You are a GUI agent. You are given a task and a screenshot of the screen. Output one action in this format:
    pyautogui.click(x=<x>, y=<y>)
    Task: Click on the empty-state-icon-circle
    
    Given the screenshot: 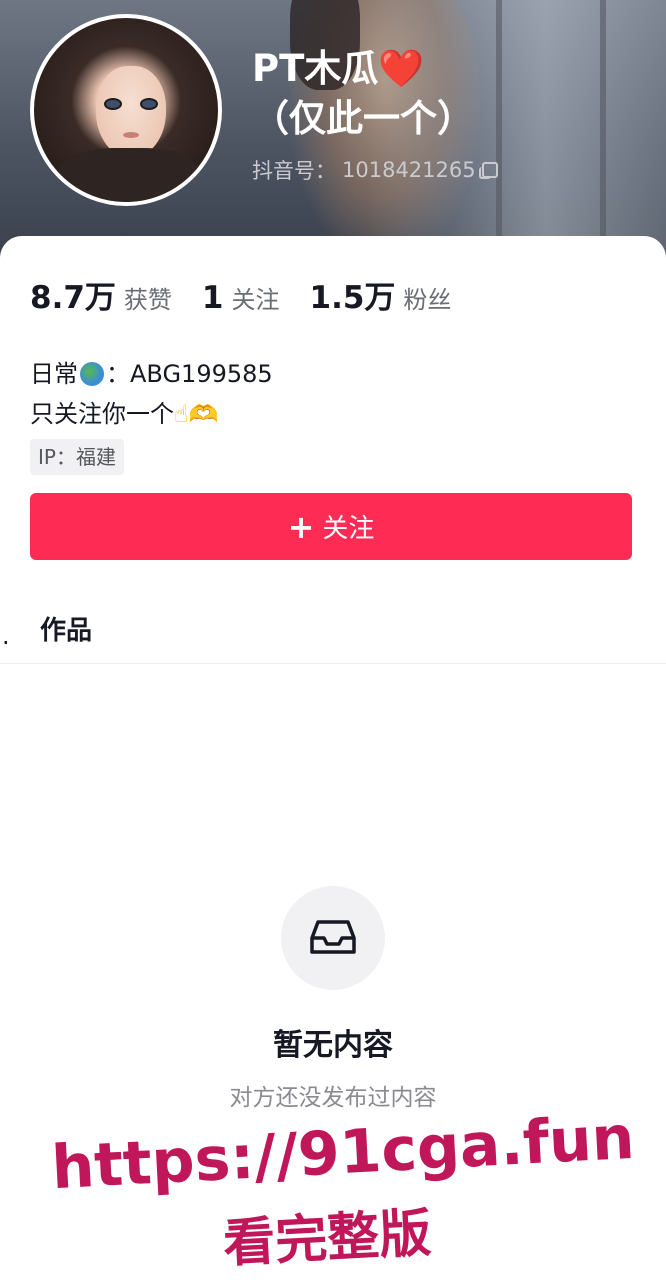 What is the action you would take?
    pyautogui.click(x=333, y=938)
    